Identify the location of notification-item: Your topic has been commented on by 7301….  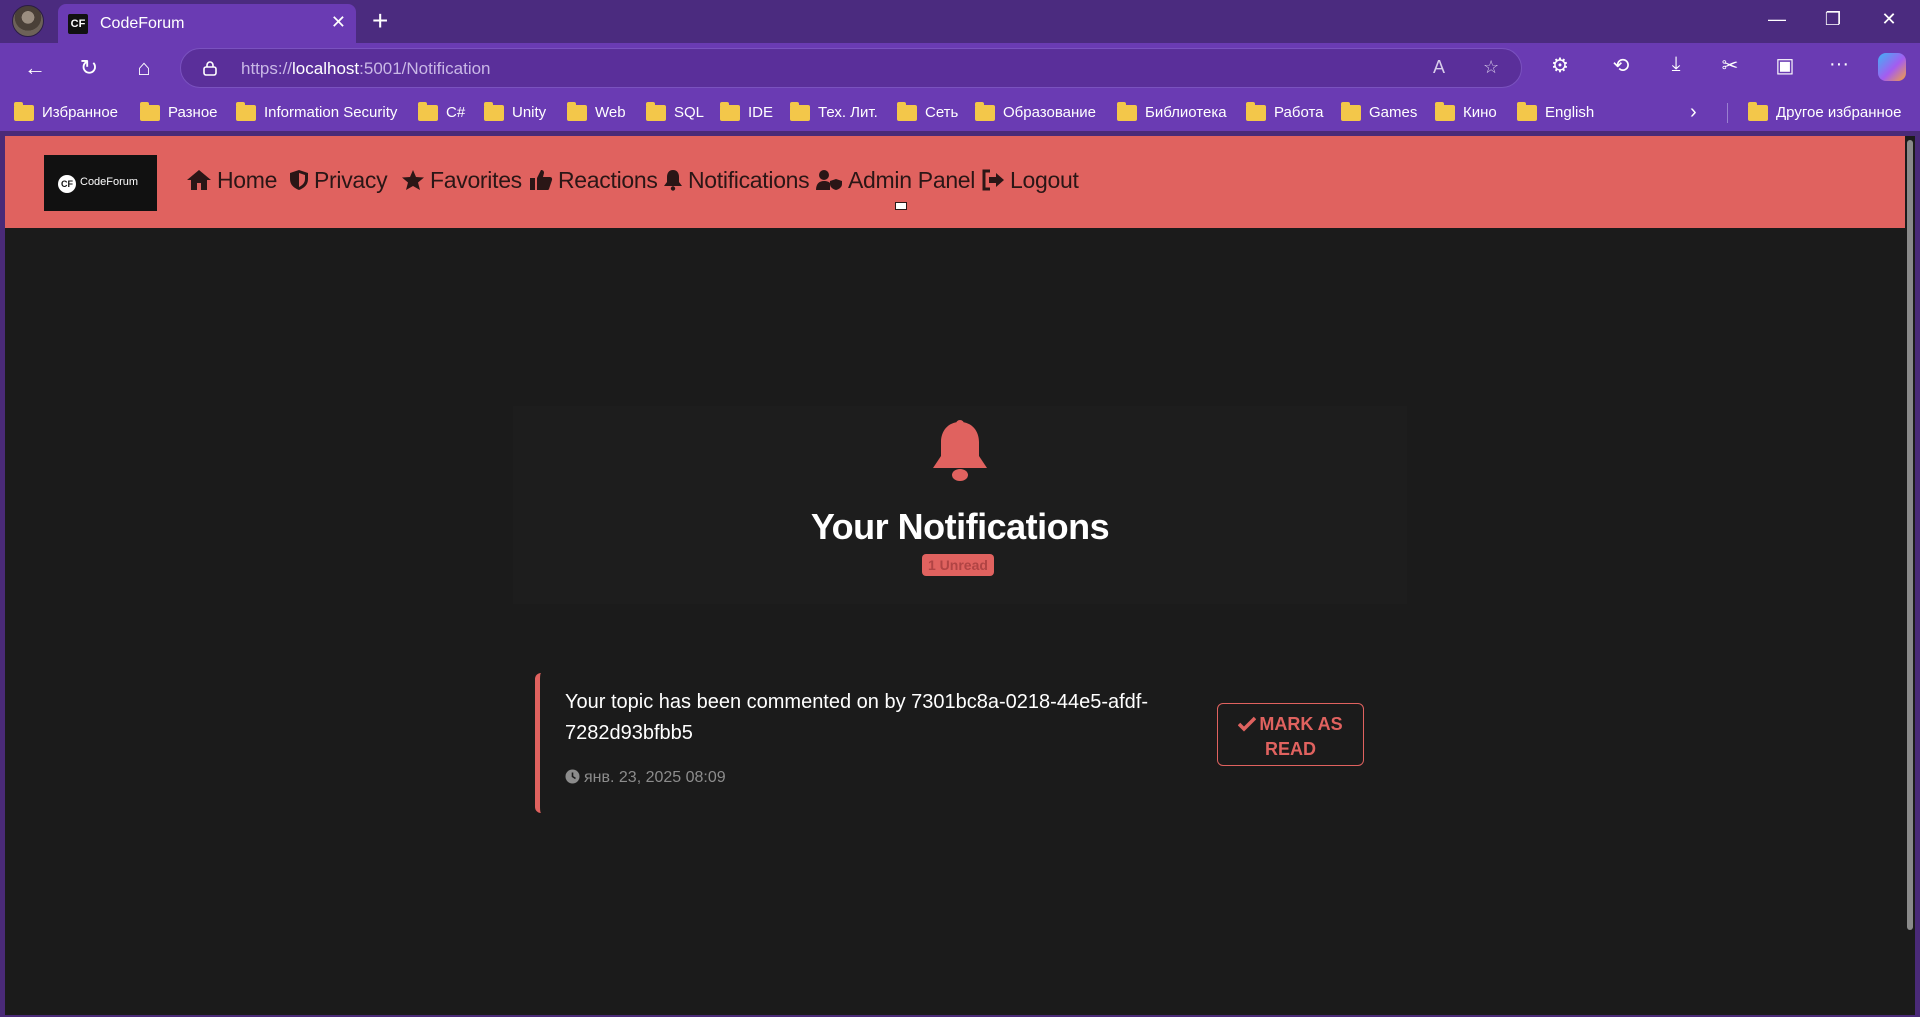
(950, 743).